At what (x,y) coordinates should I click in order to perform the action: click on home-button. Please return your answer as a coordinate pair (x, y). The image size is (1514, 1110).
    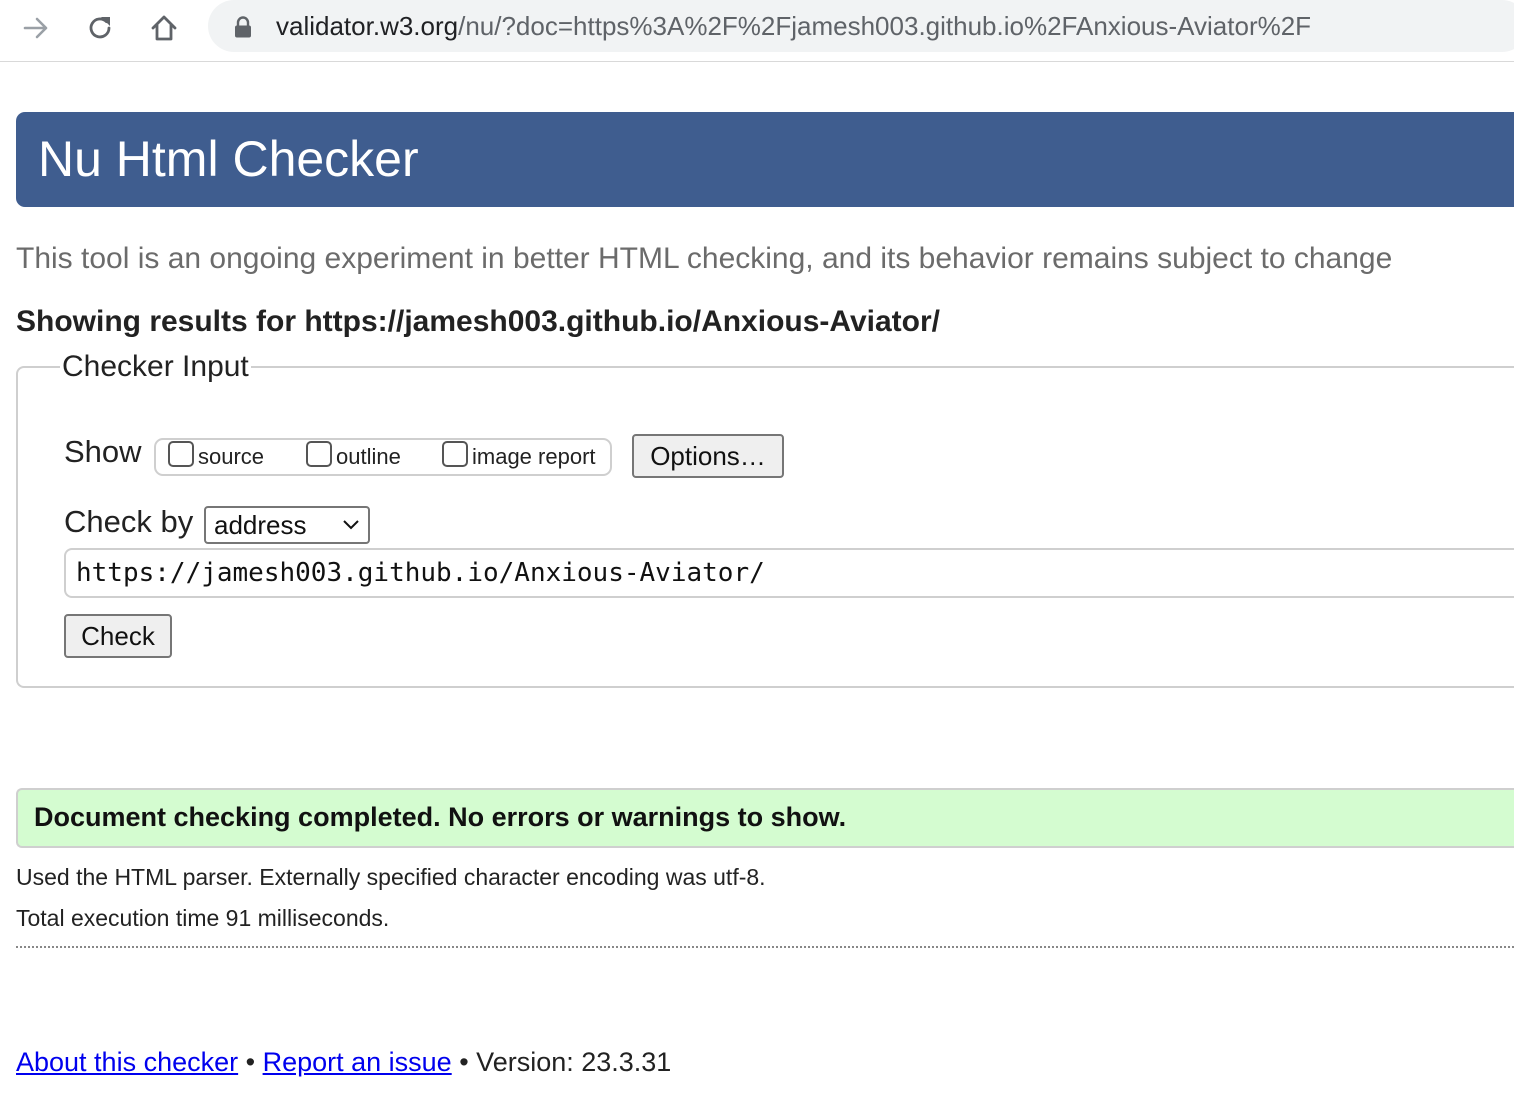
    Looking at the image, I should click on (164, 28).